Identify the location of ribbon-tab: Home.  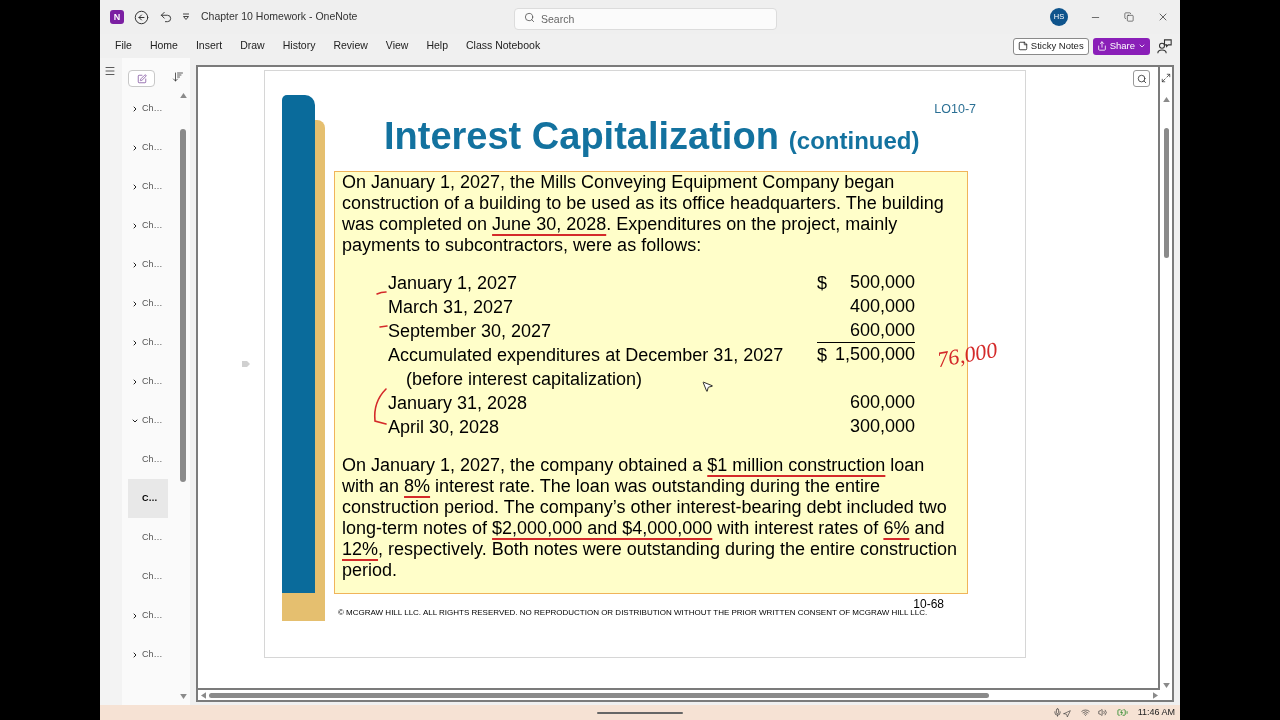
(163, 46).